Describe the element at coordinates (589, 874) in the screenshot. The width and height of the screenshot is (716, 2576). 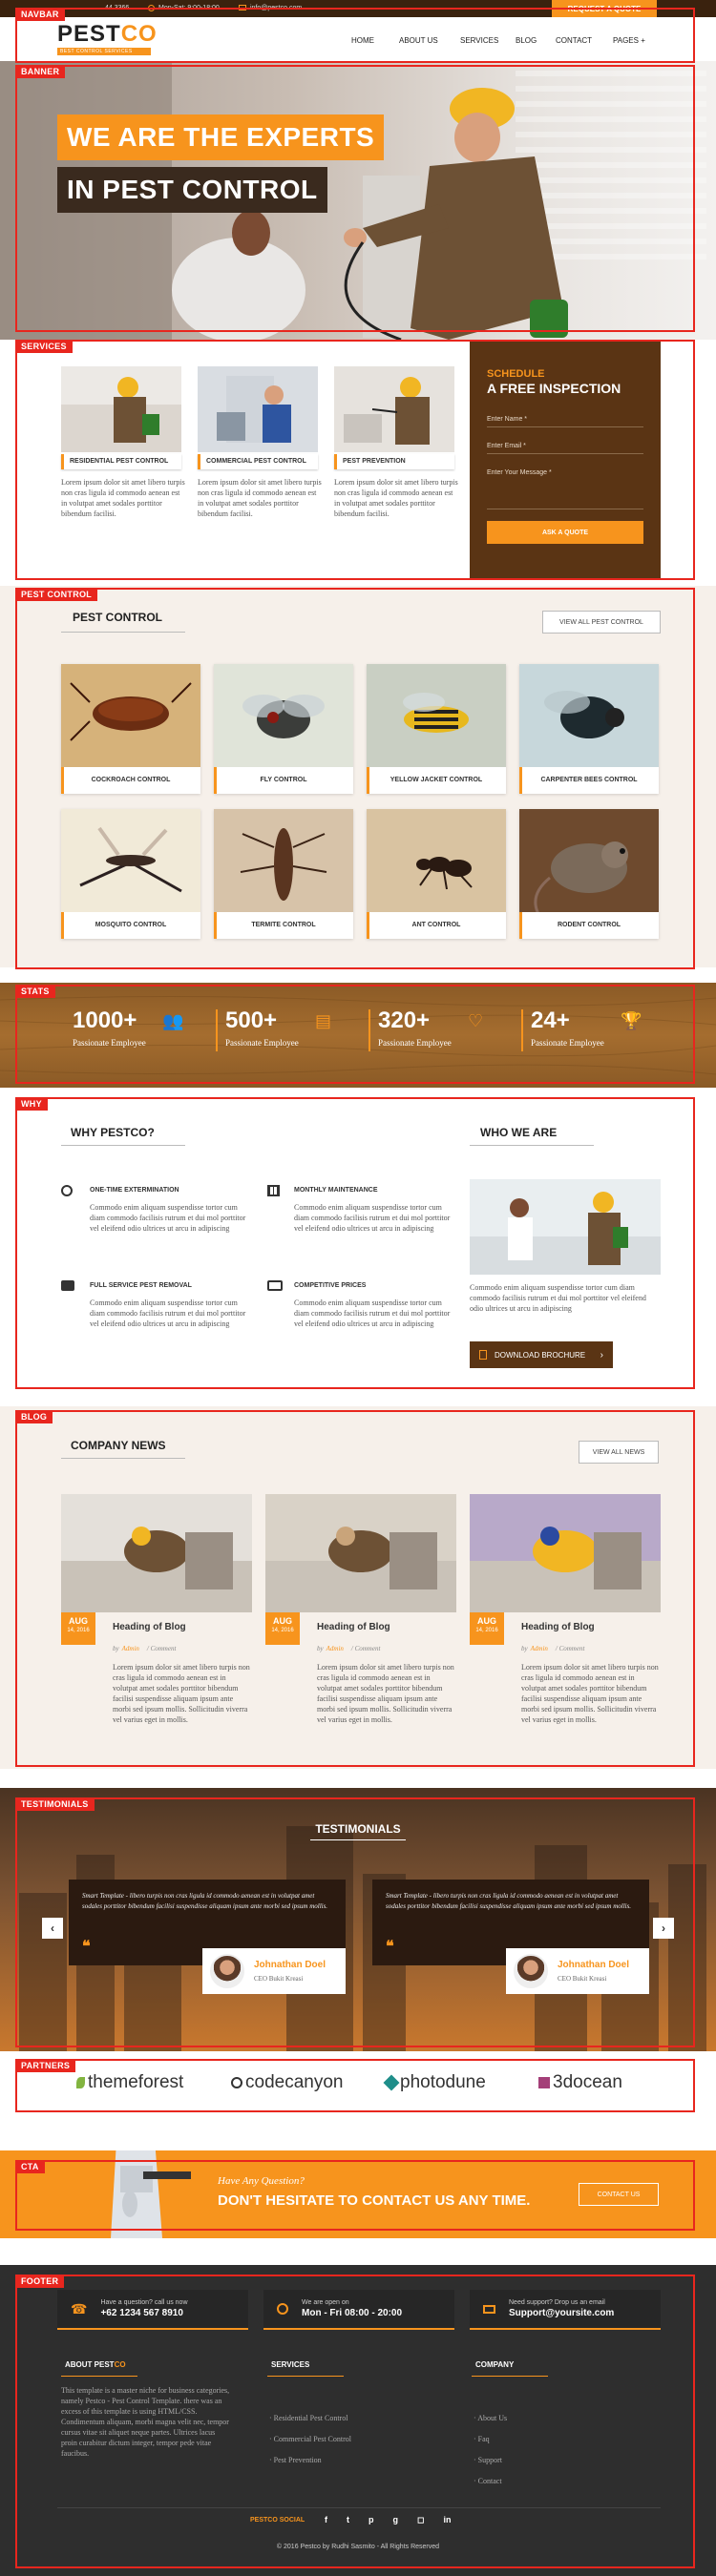
I see `pest-card: RODENT CONTROL` at that location.